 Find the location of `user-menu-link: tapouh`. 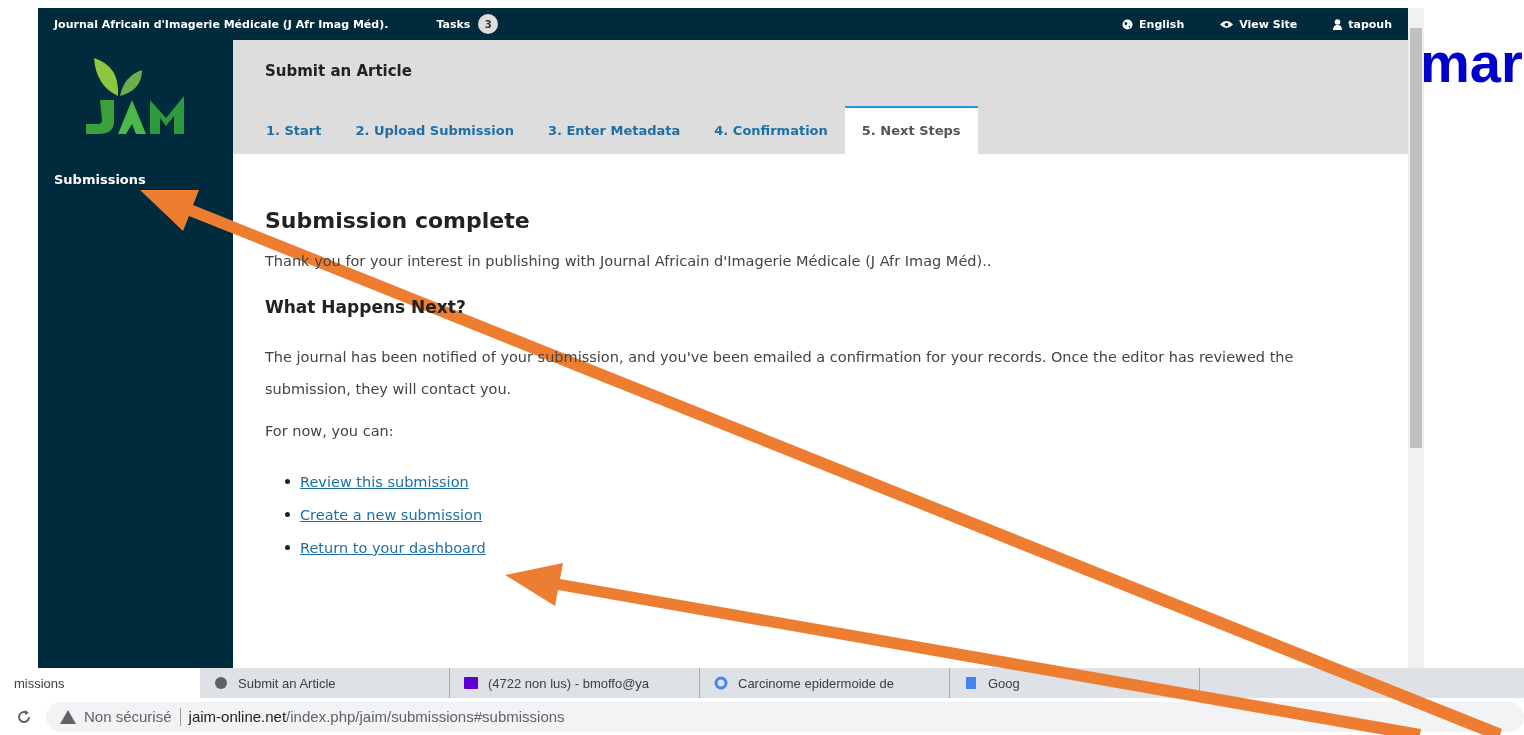

user-menu-link: tapouh is located at coordinates (1362, 24).